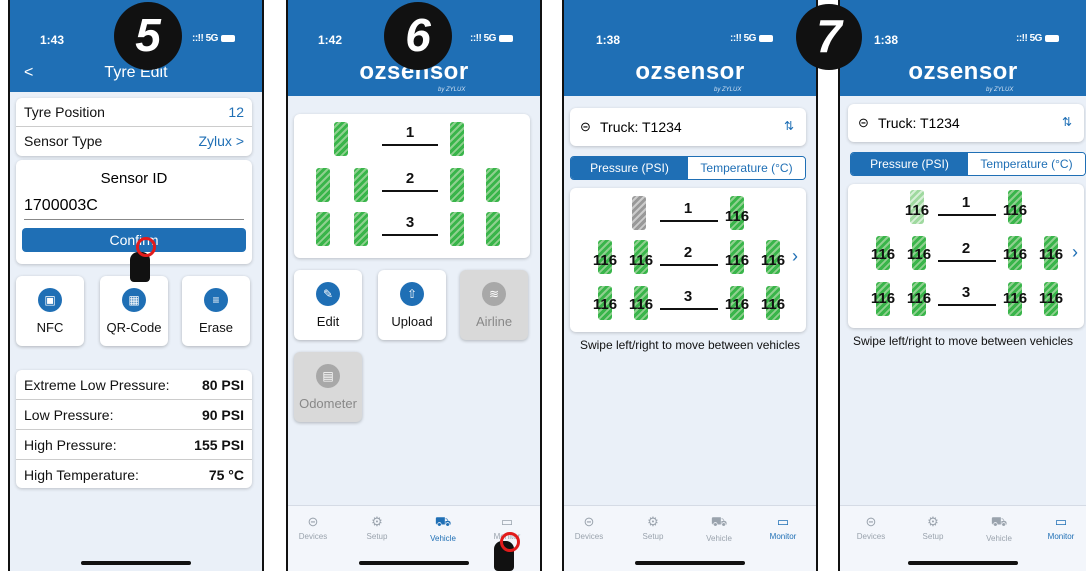 The image size is (1086, 571). I want to click on sensor-type-value: Zylux >, so click(221, 141).